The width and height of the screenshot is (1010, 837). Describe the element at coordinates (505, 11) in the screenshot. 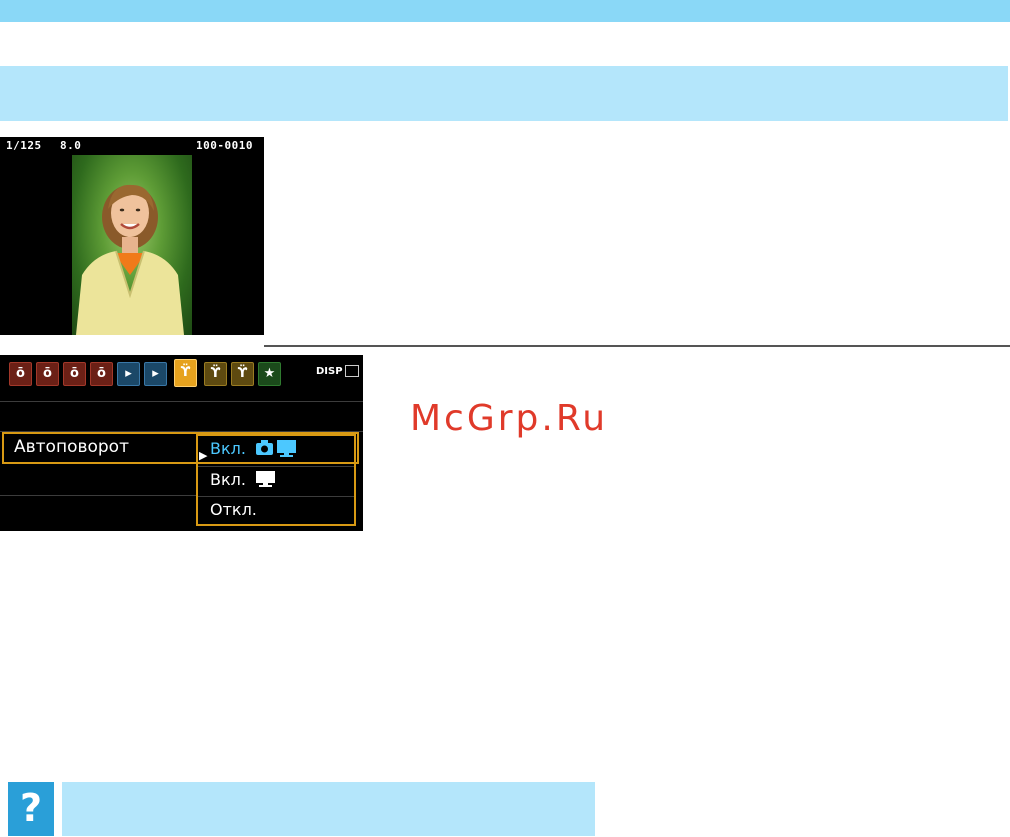

I see `top-color-band` at that location.